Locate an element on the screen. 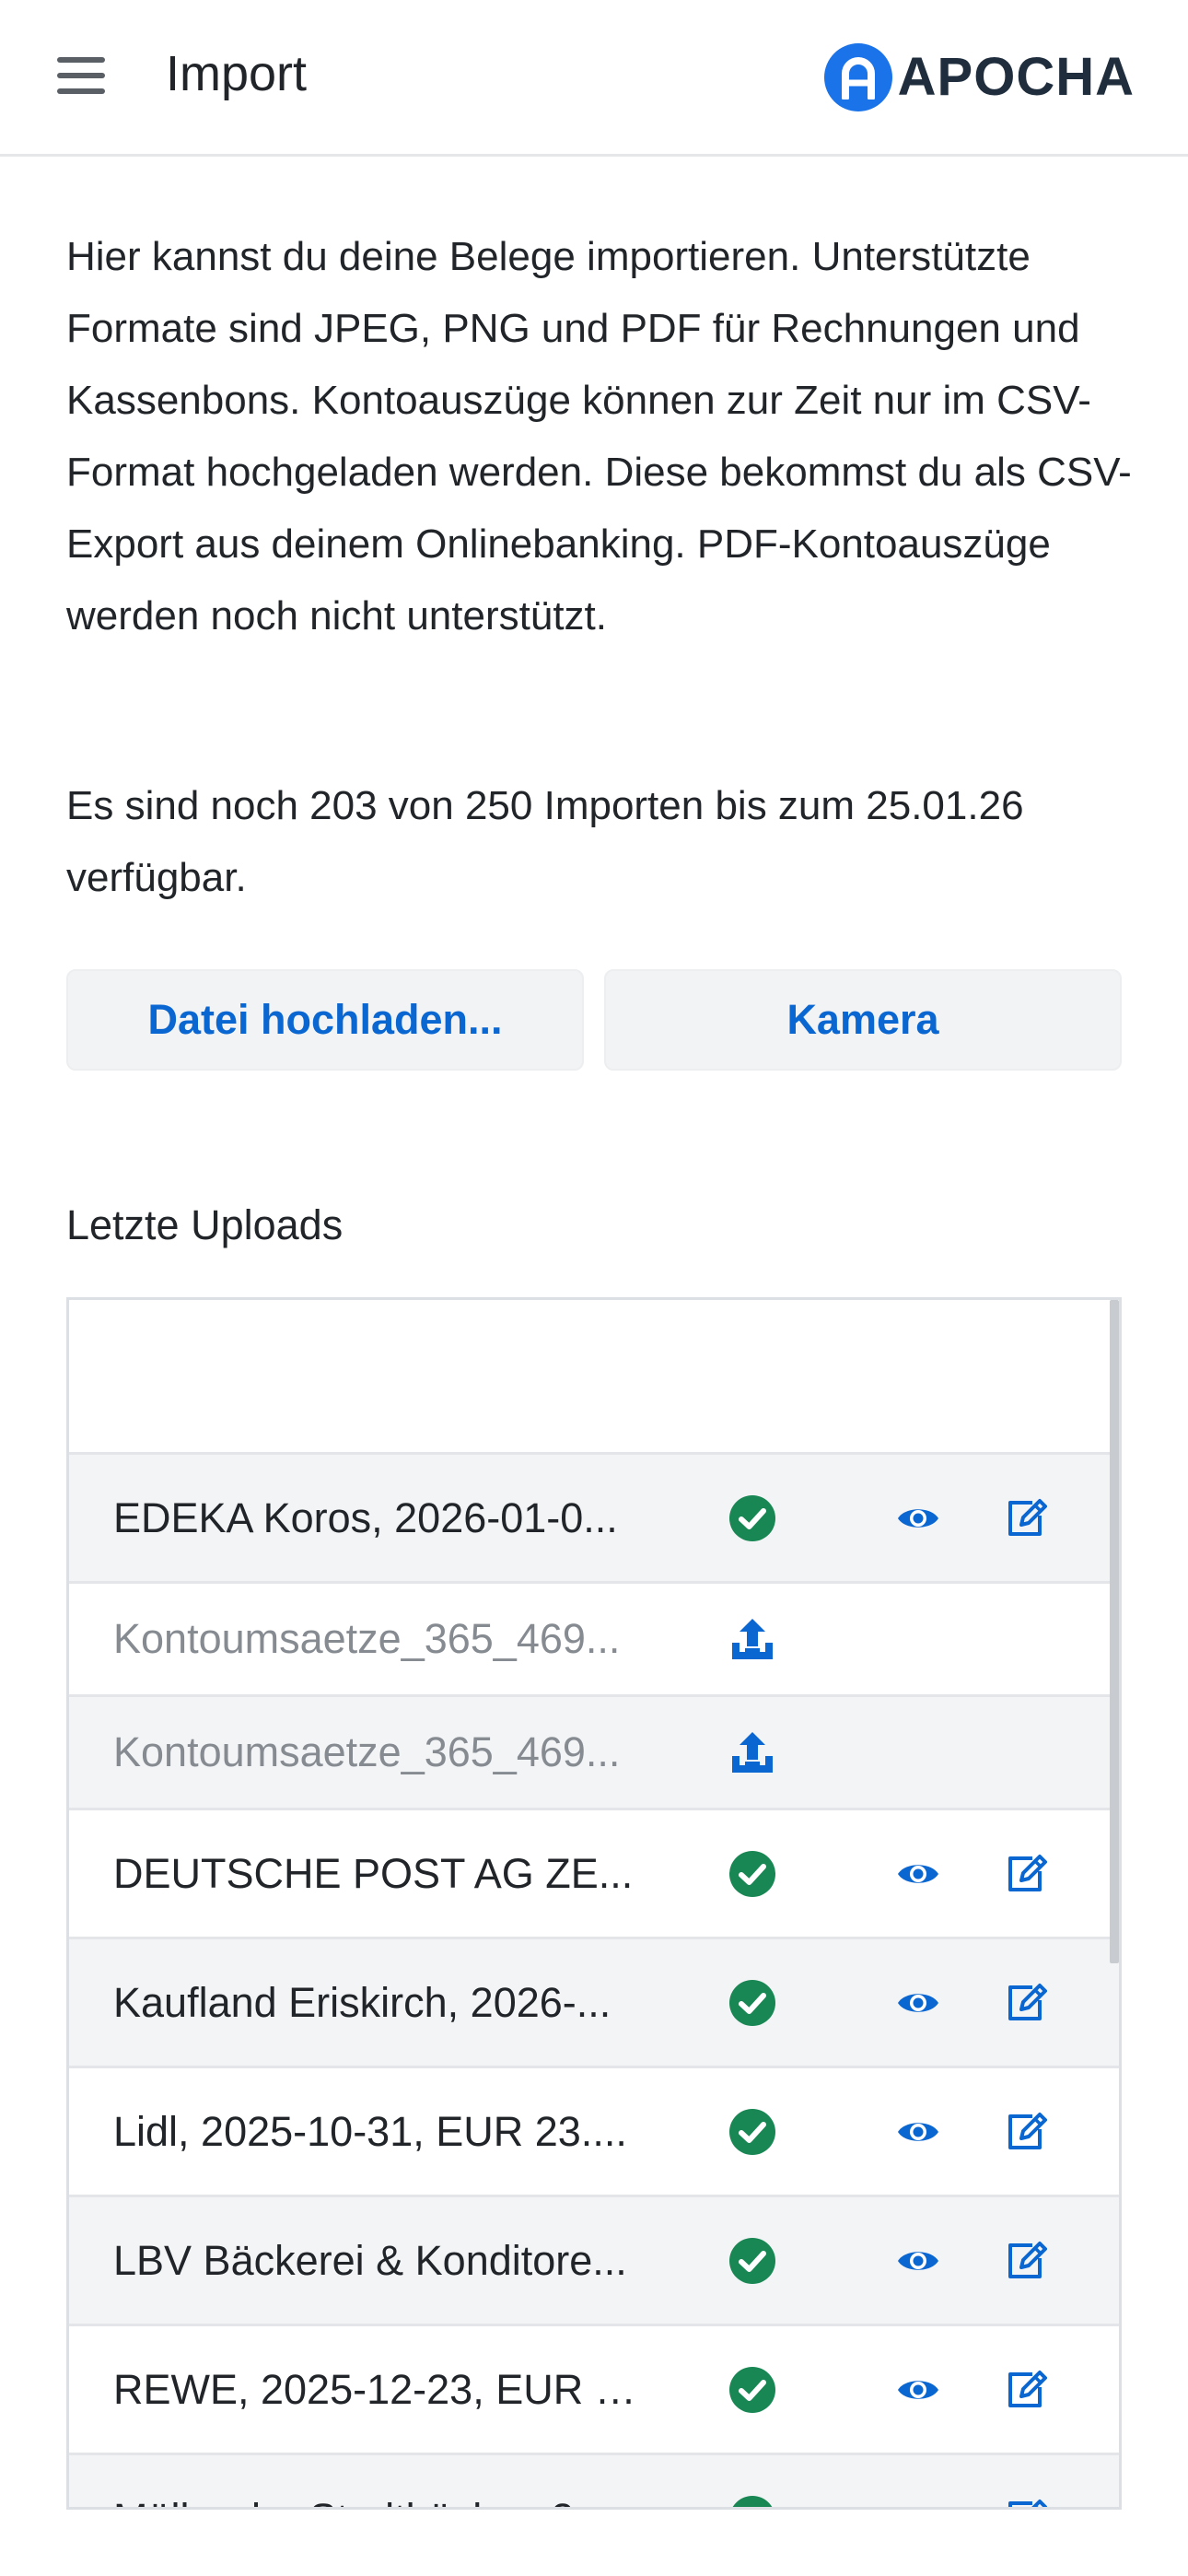 This screenshot has width=1188, height=2576. apocha-logo: APOCHA is located at coordinates (979, 77).